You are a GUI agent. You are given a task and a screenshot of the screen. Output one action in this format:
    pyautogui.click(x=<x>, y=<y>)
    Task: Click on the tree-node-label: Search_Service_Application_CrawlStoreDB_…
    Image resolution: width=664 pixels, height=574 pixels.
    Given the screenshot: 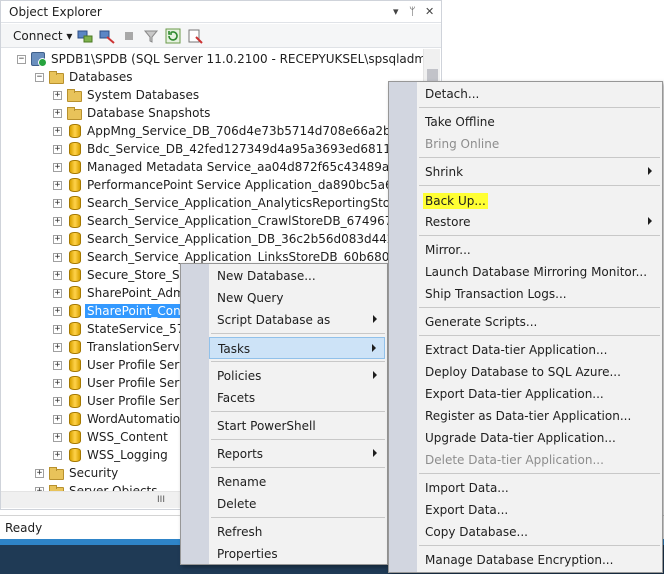 What is the action you would take?
    pyautogui.click(x=255, y=221)
    